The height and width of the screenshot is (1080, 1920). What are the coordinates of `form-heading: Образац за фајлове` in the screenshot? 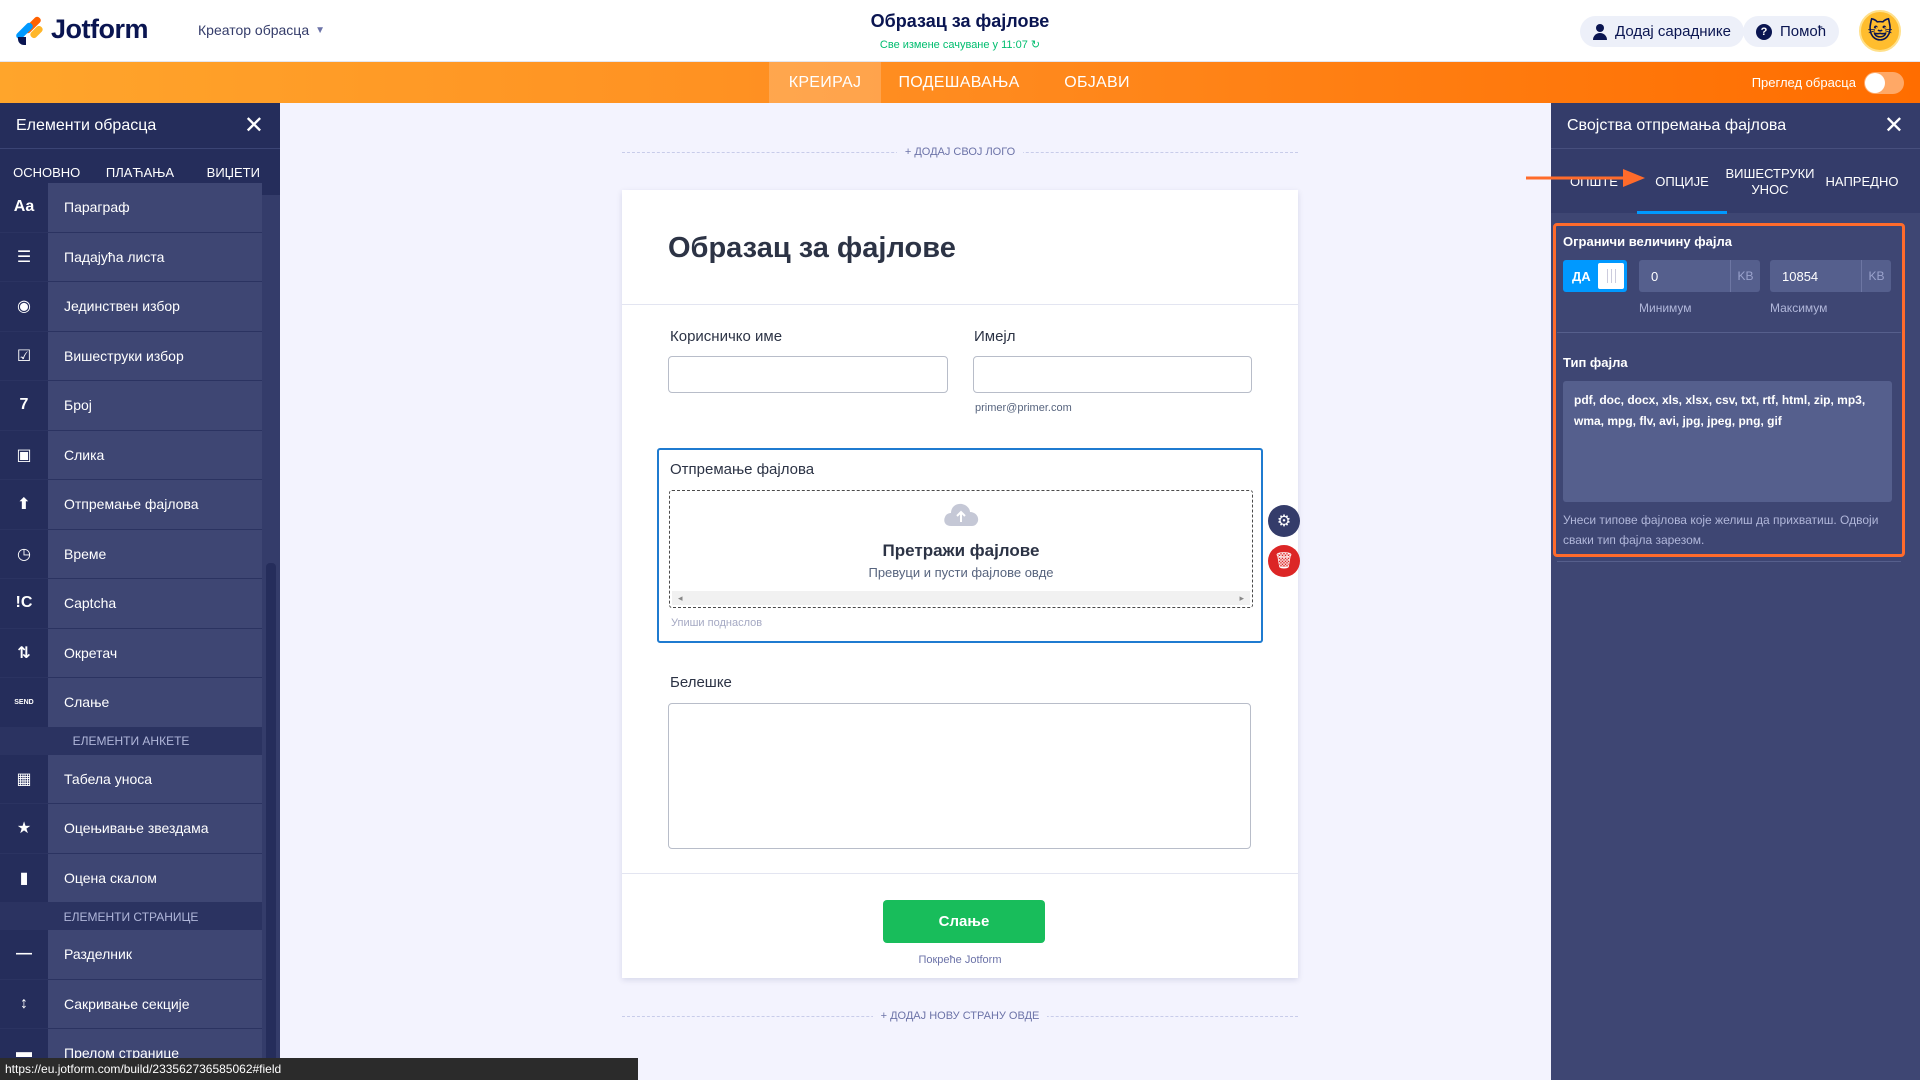 It's located at (812, 248).